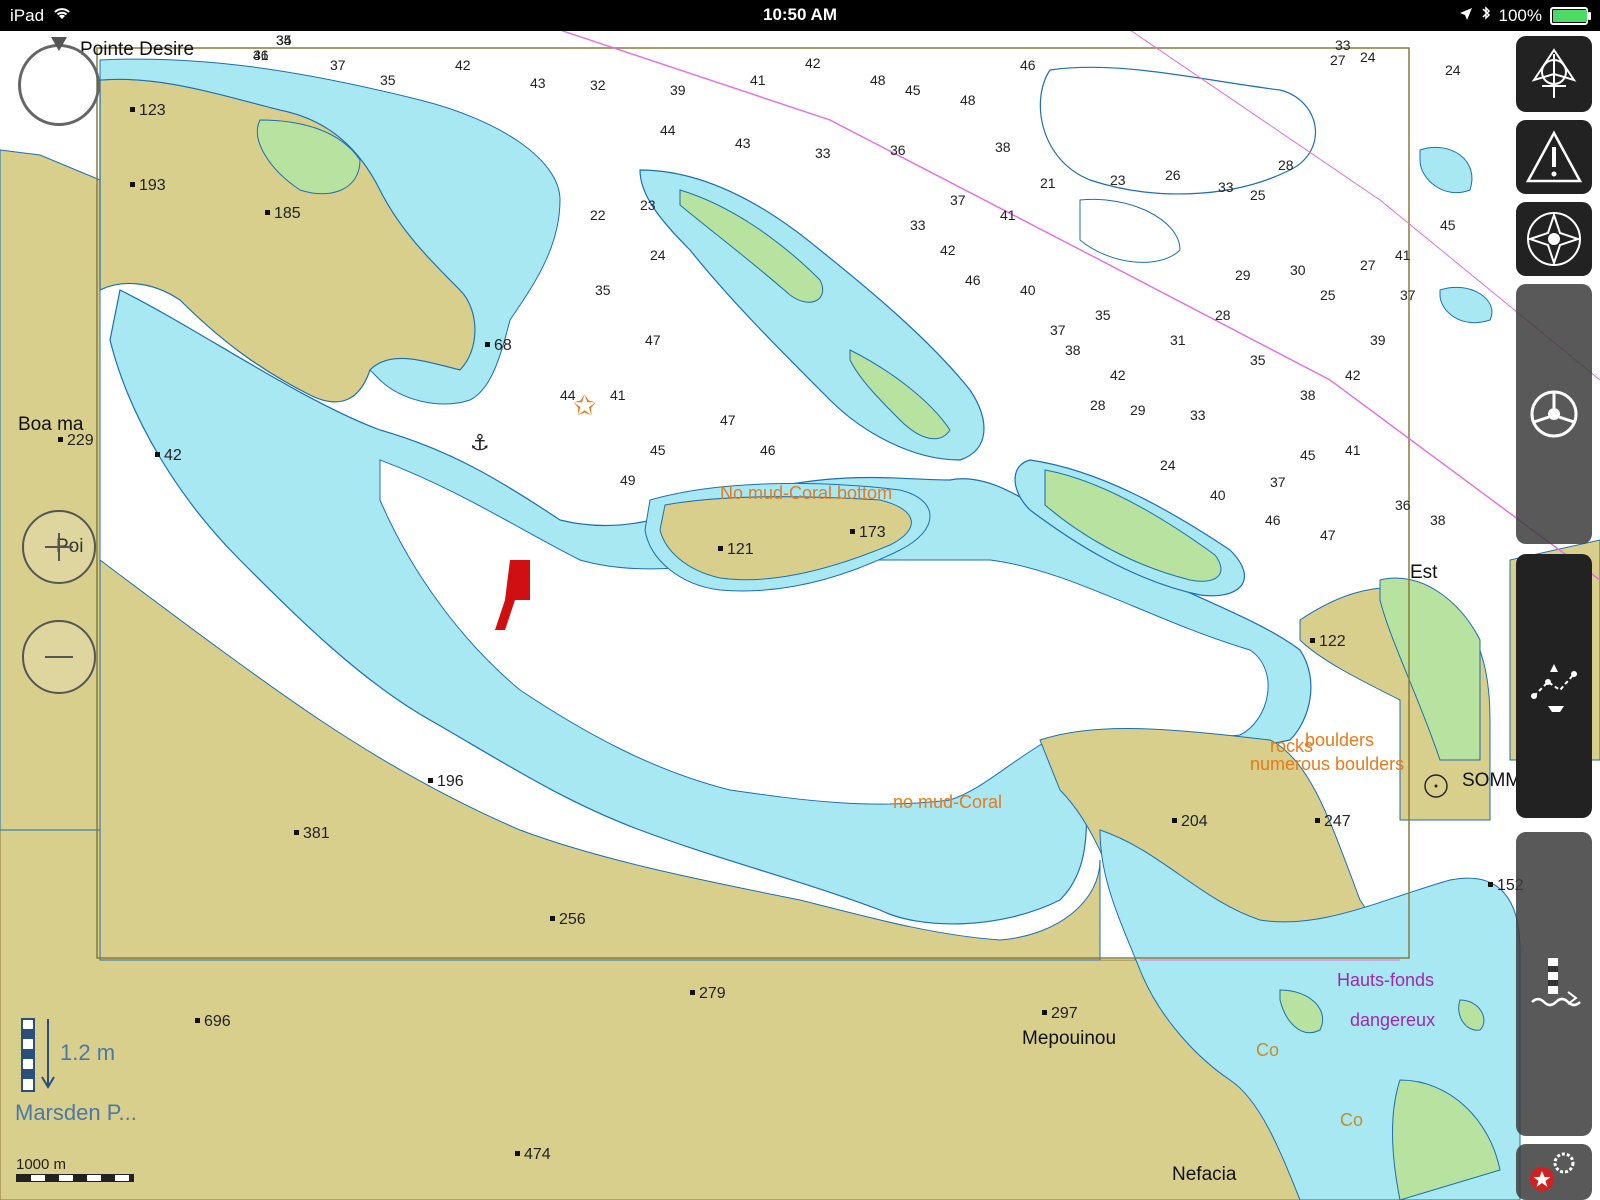 The image size is (1600, 1200). I want to click on note-dangereux: dangereux, so click(1392, 1020).